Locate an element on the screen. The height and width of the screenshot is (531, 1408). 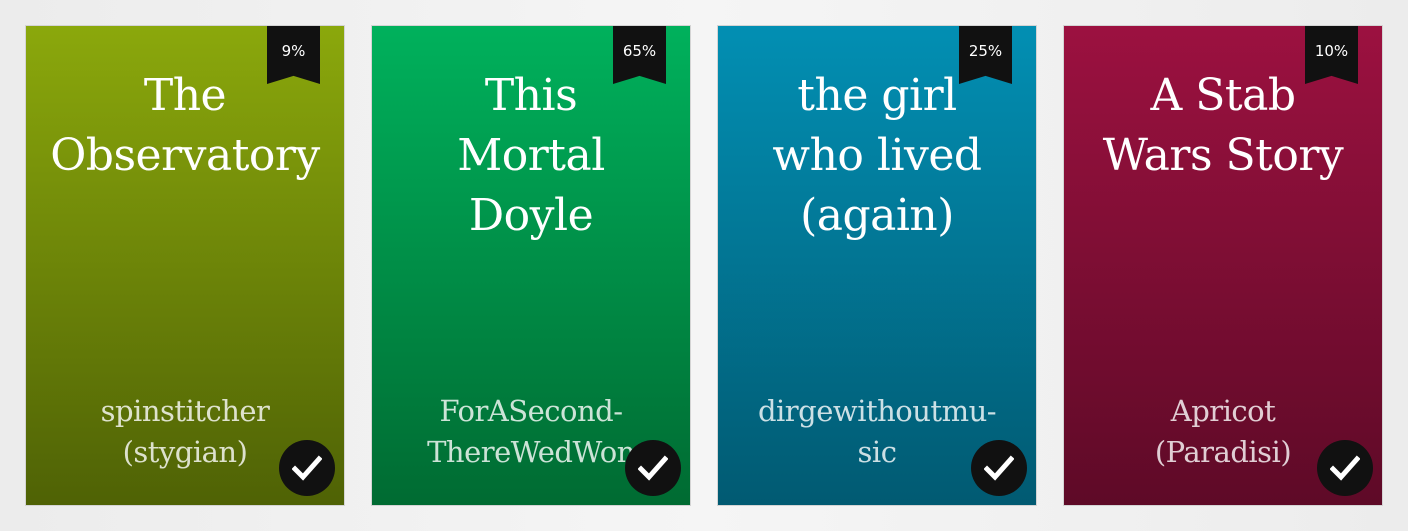
book-title: This Mortal Doyle is located at coordinates (531, 155).